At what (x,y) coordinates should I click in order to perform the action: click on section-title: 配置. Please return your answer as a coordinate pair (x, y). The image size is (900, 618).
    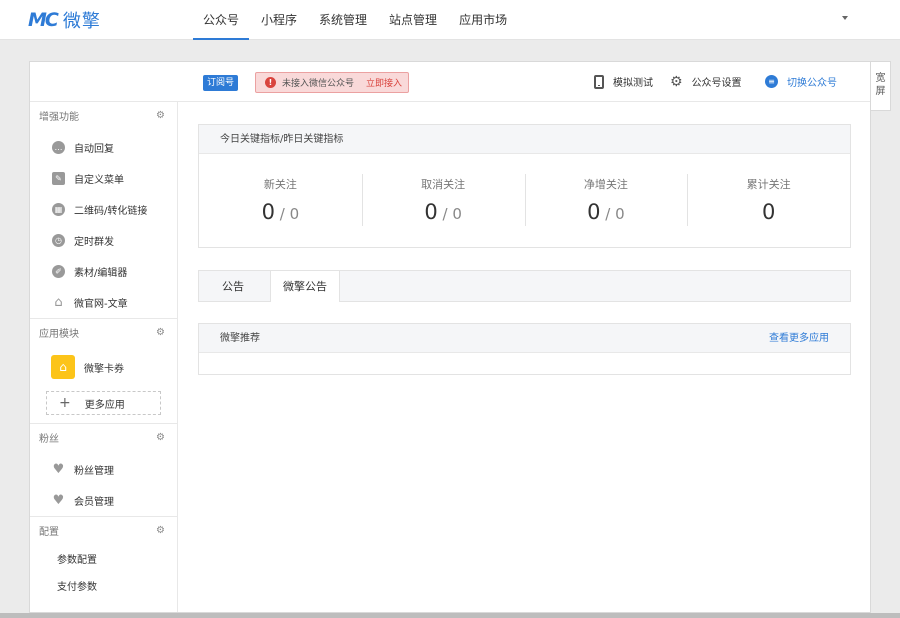
    Looking at the image, I should click on (49, 532).